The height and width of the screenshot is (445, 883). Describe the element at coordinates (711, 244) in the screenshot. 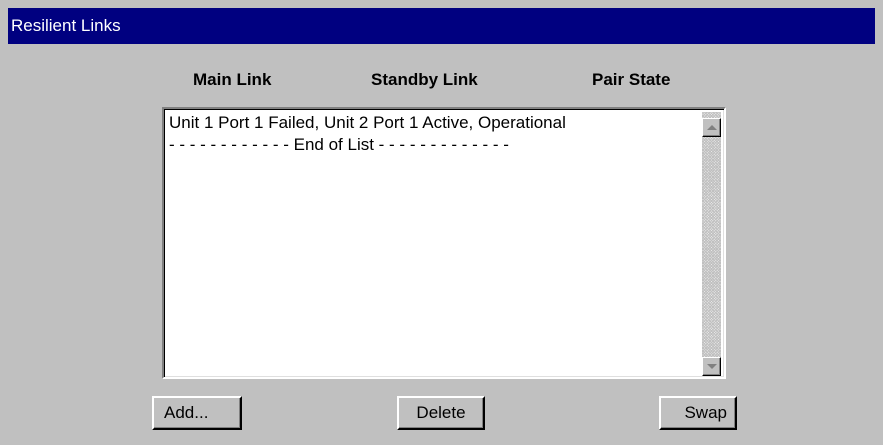

I see `vertical-scrollbar` at that location.